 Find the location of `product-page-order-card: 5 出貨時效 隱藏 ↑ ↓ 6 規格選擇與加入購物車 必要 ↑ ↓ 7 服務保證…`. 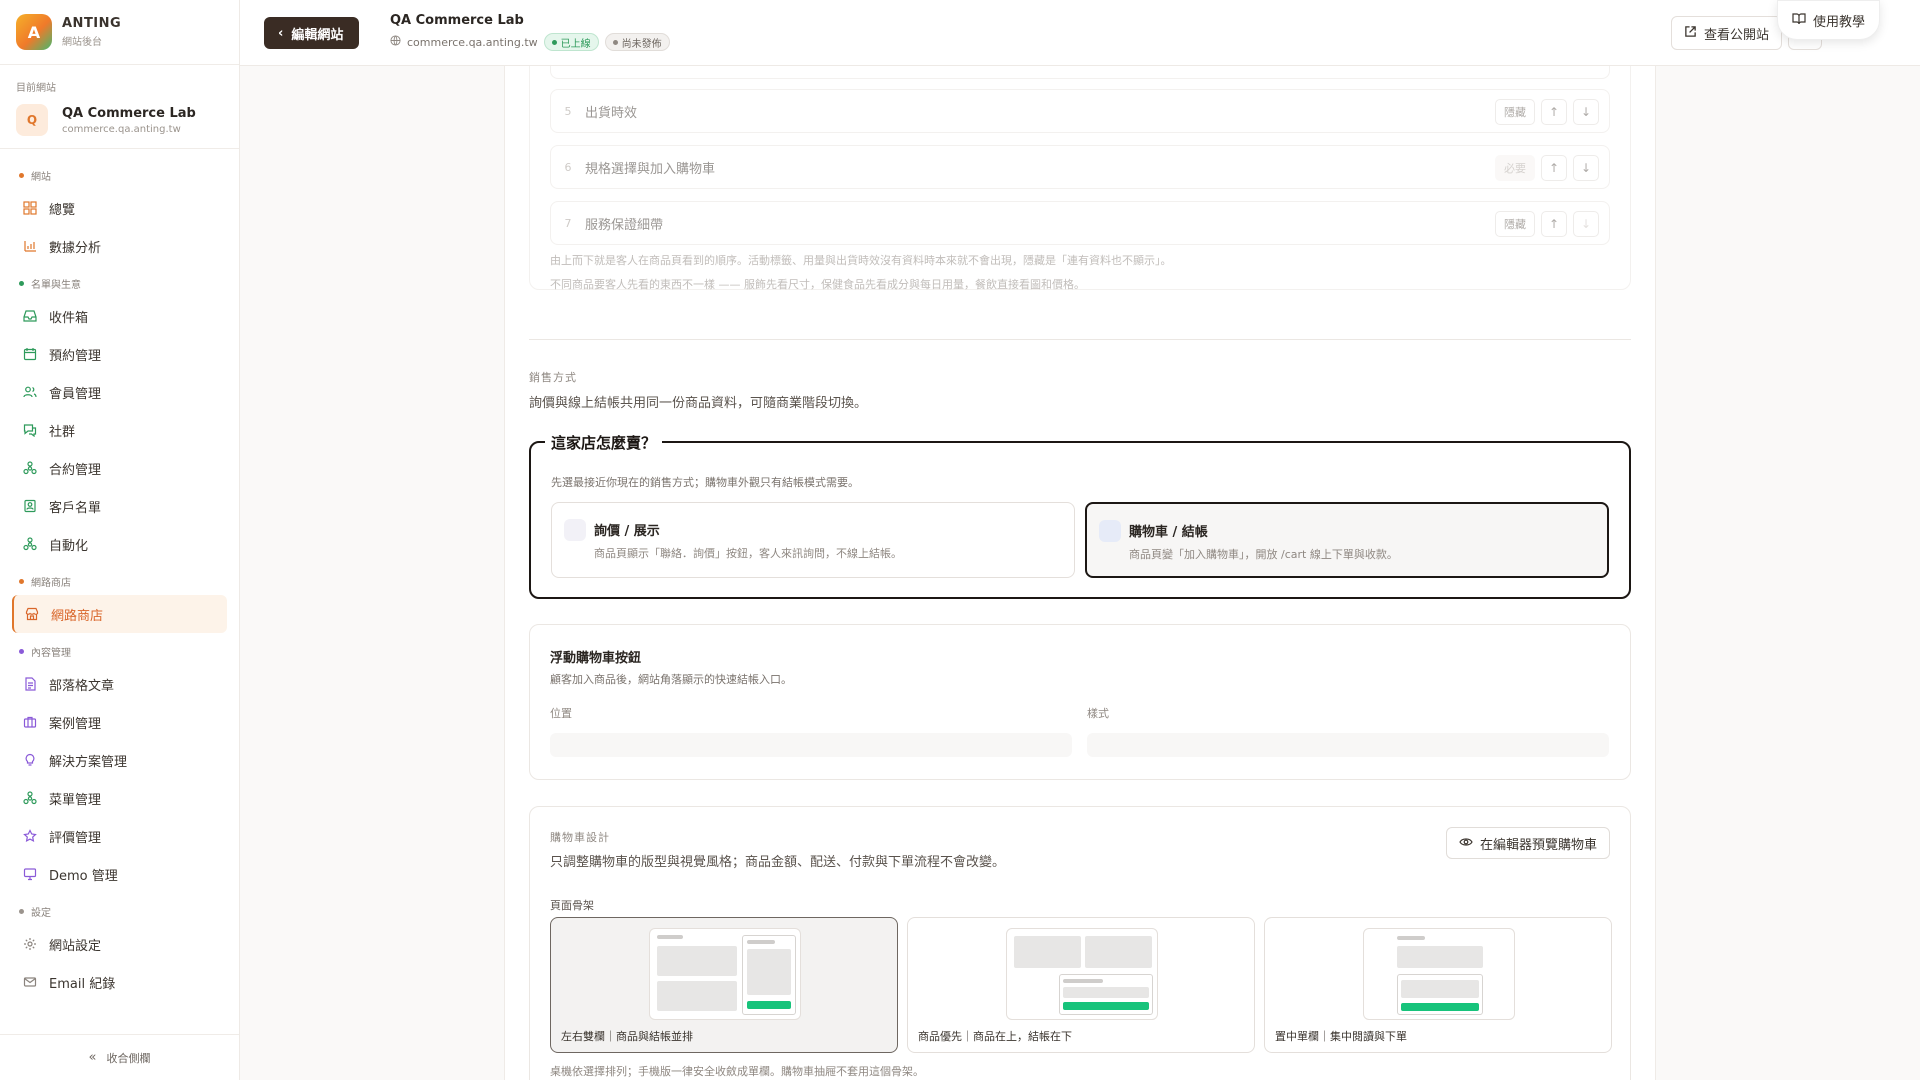

product-page-order-card: 5 出貨時效 隱藏 ↑ ↓ 6 規格選擇與加入購物車 必要 ↑ ↓ 7 服務保證… is located at coordinates (1080, 178).